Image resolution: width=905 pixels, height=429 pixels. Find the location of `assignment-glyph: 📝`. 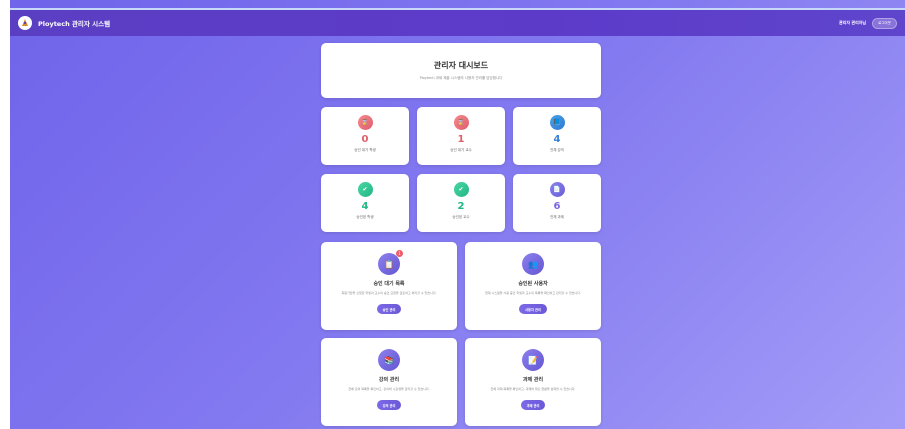

assignment-glyph: 📝 is located at coordinates (533, 360).